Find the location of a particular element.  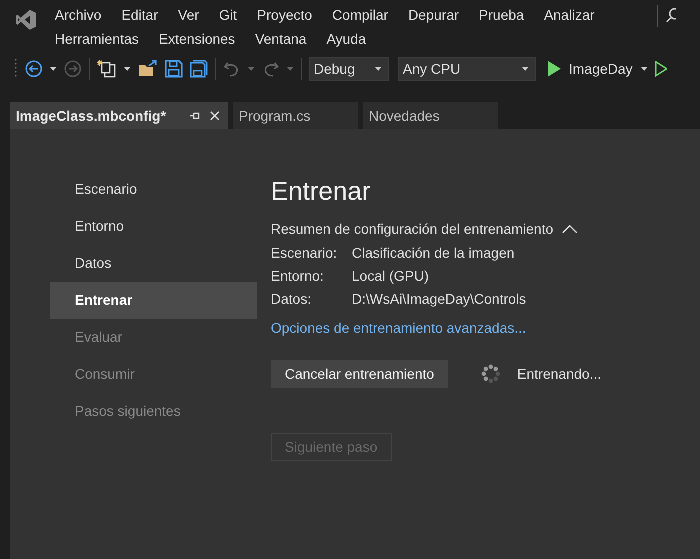

save-all-icon is located at coordinates (199, 69).